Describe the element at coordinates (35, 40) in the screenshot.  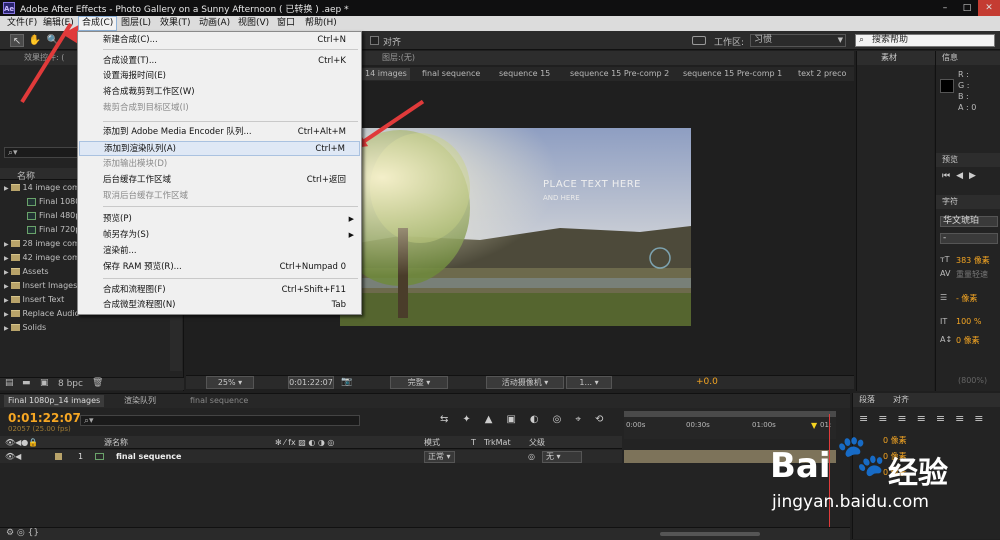
I see `hand-tool-icon: ✋` at that location.